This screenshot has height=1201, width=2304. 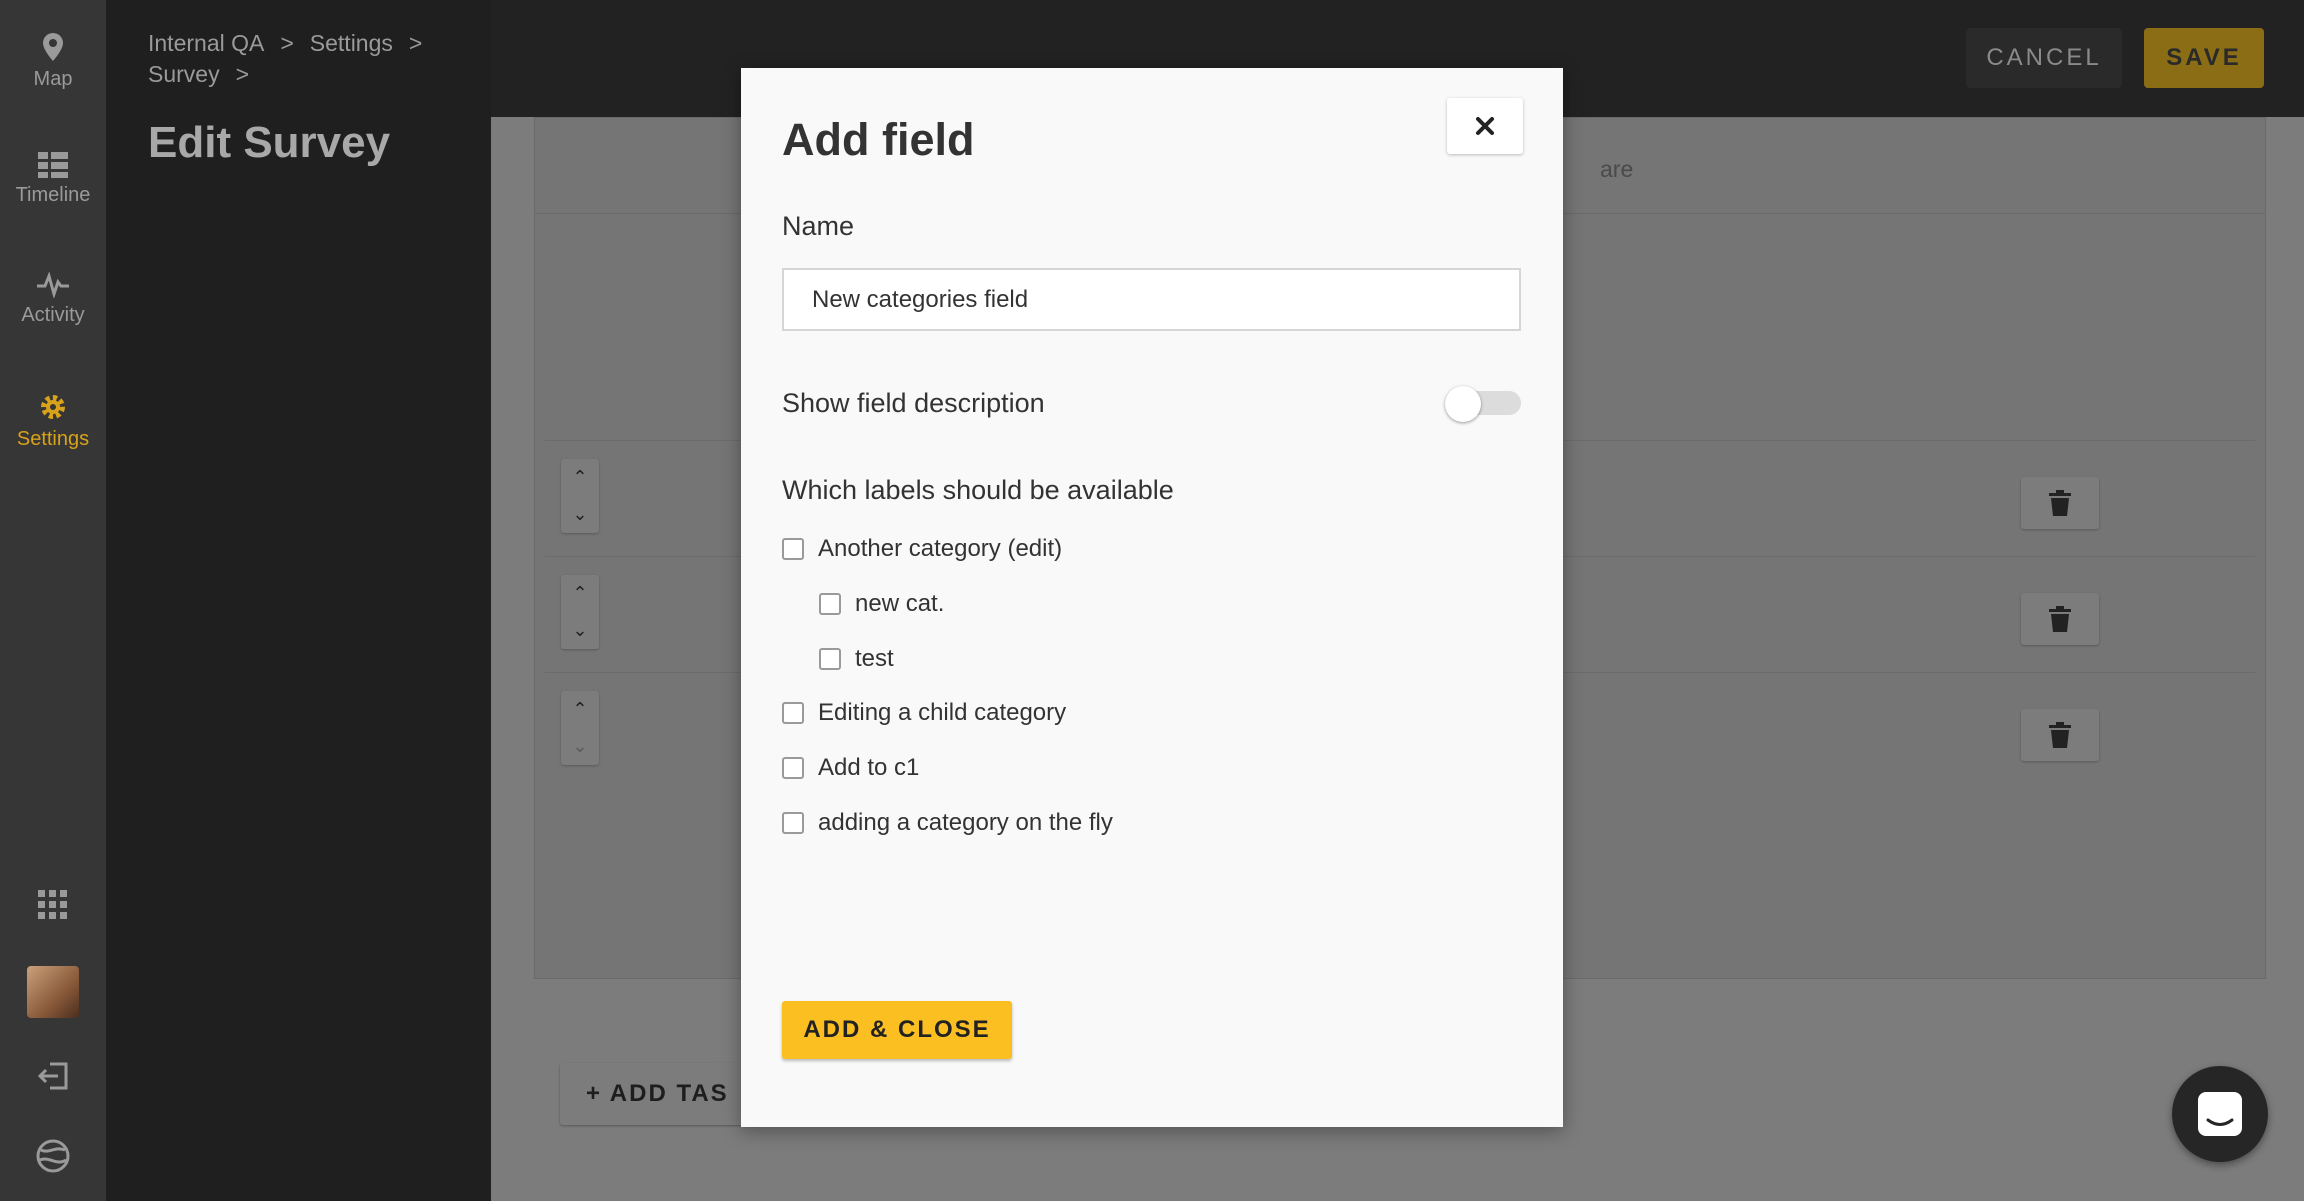 I want to click on logout-button, so click(x=53, y=1076).